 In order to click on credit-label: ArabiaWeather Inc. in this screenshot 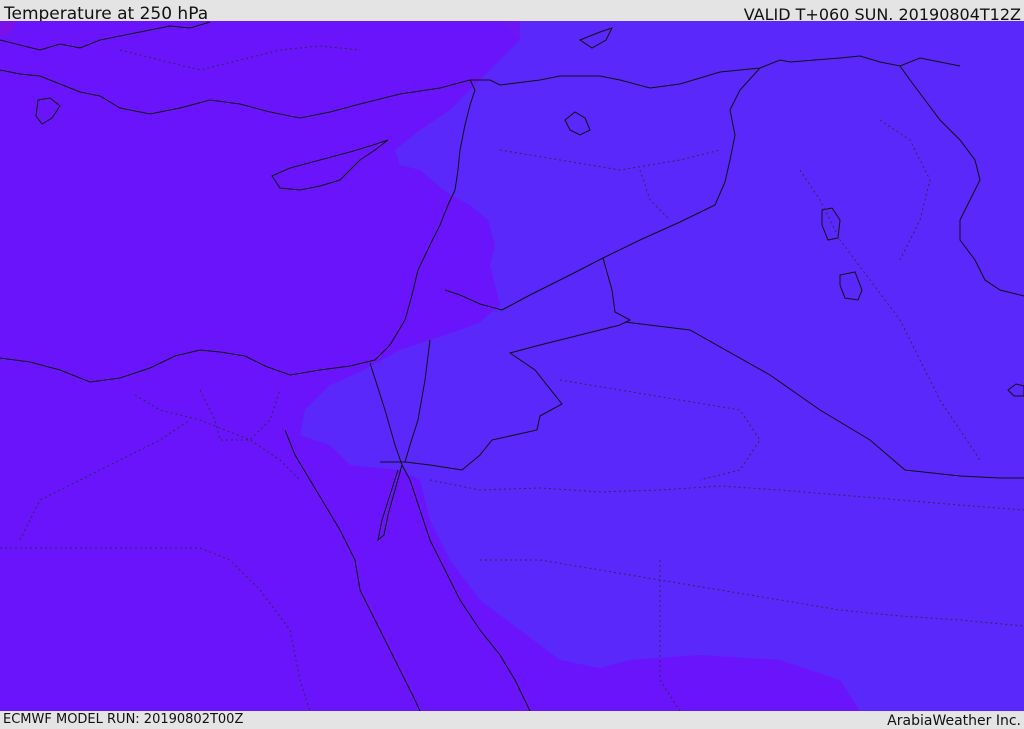, I will do `click(954, 721)`.